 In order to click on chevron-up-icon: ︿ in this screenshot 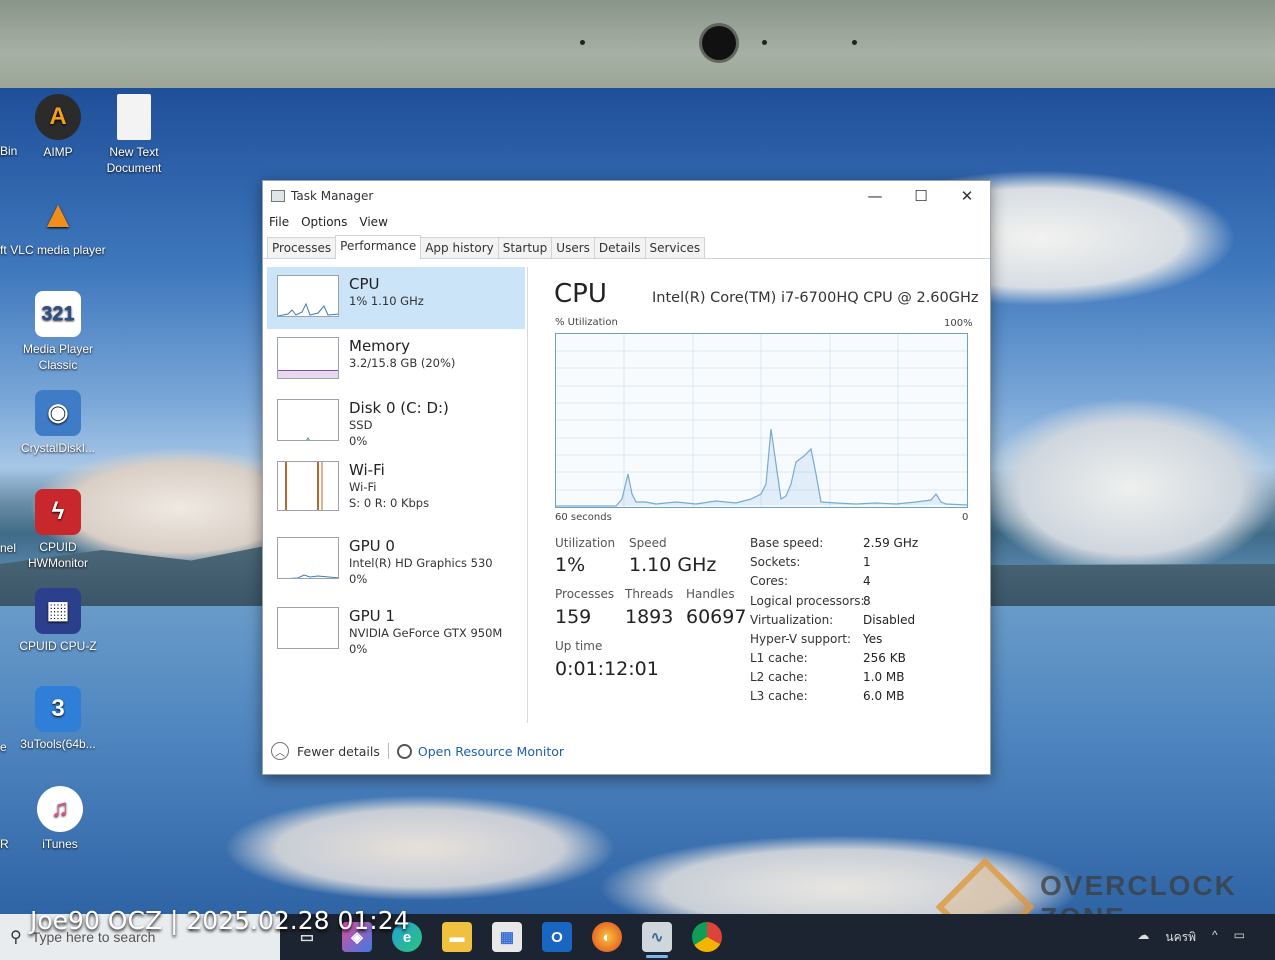, I will do `click(280, 751)`.